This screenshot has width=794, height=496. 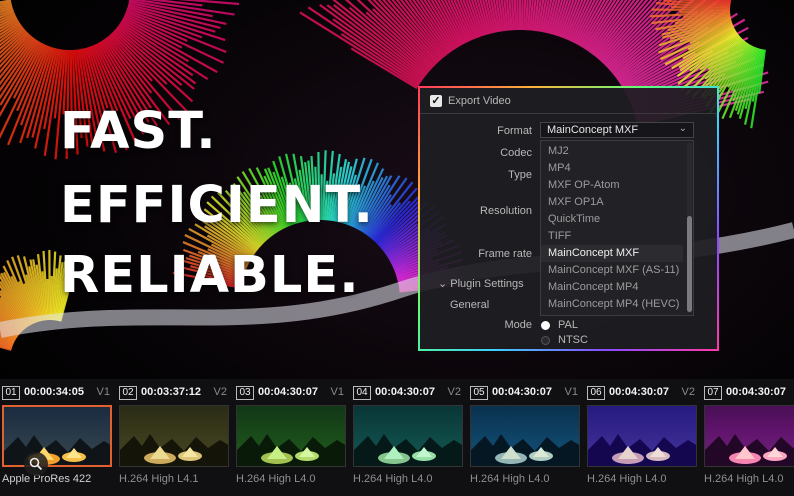 I want to click on clip-item: 01 00:00:34:05 V1 Apple ProRes 422, so click(x=57, y=437).